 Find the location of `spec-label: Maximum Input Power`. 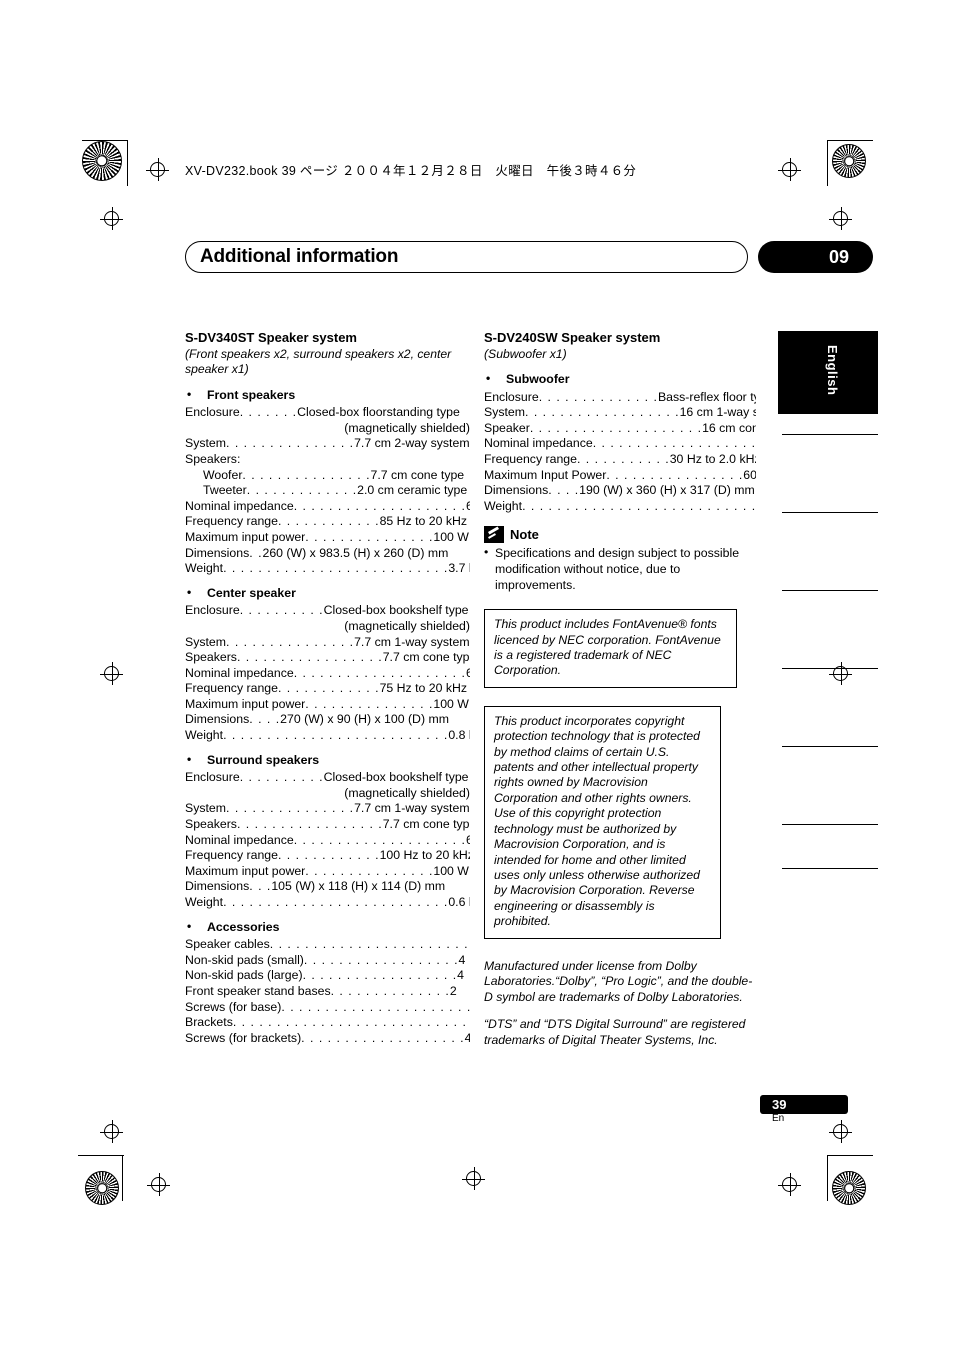

spec-label: Maximum Input Power is located at coordinates (545, 474).